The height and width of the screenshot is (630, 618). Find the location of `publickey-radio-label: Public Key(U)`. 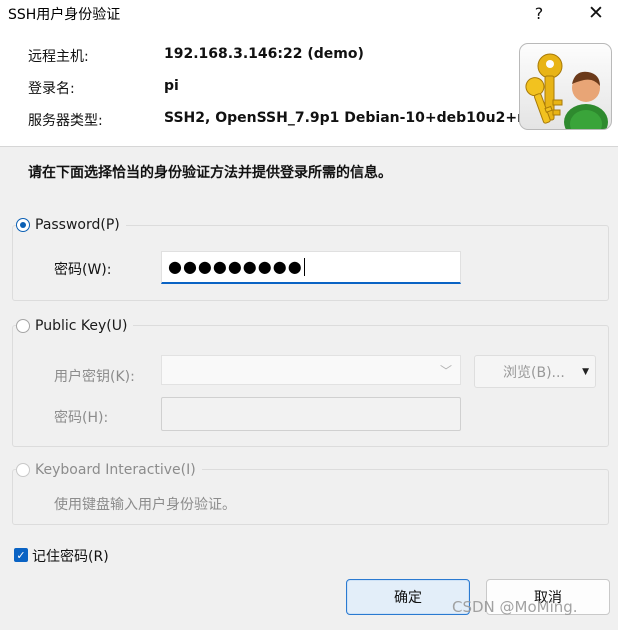

publickey-radio-label: Public Key(U) is located at coordinates (81, 326).